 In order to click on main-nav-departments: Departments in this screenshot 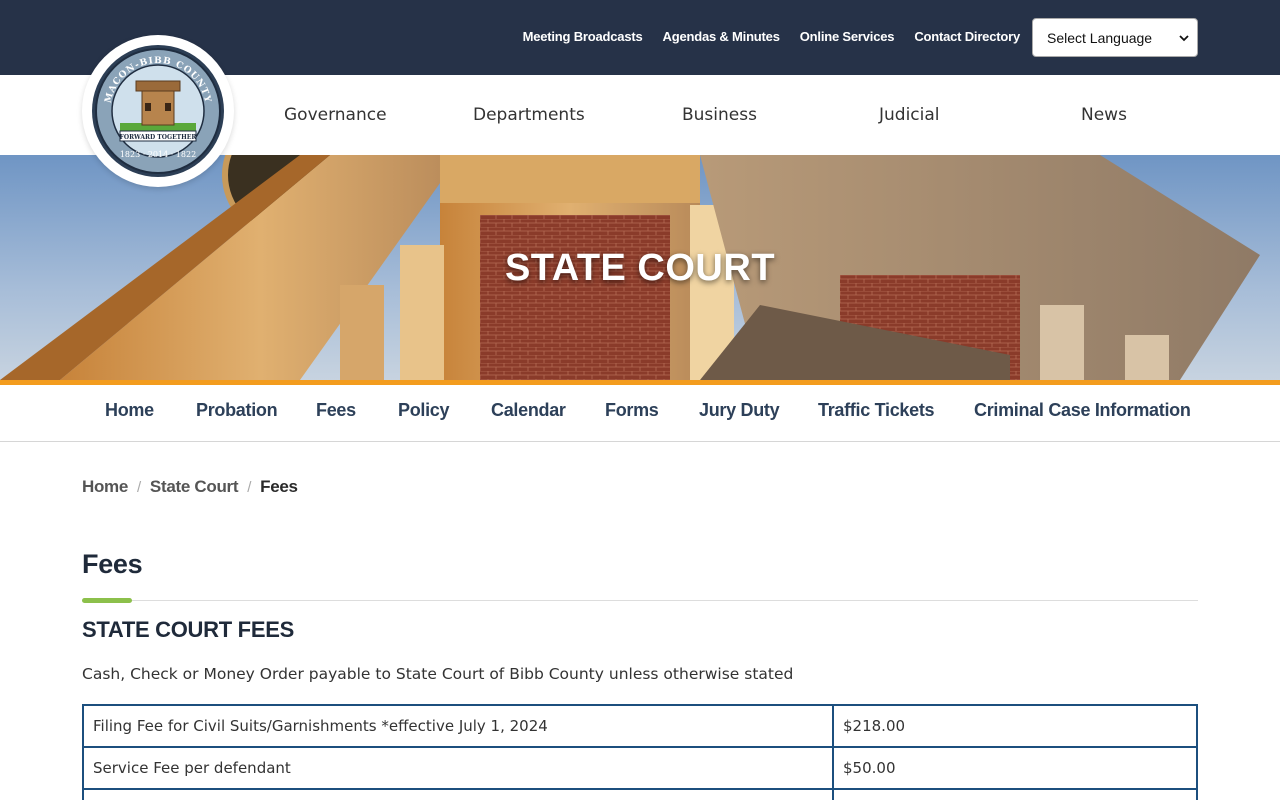, I will do `click(529, 115)`.